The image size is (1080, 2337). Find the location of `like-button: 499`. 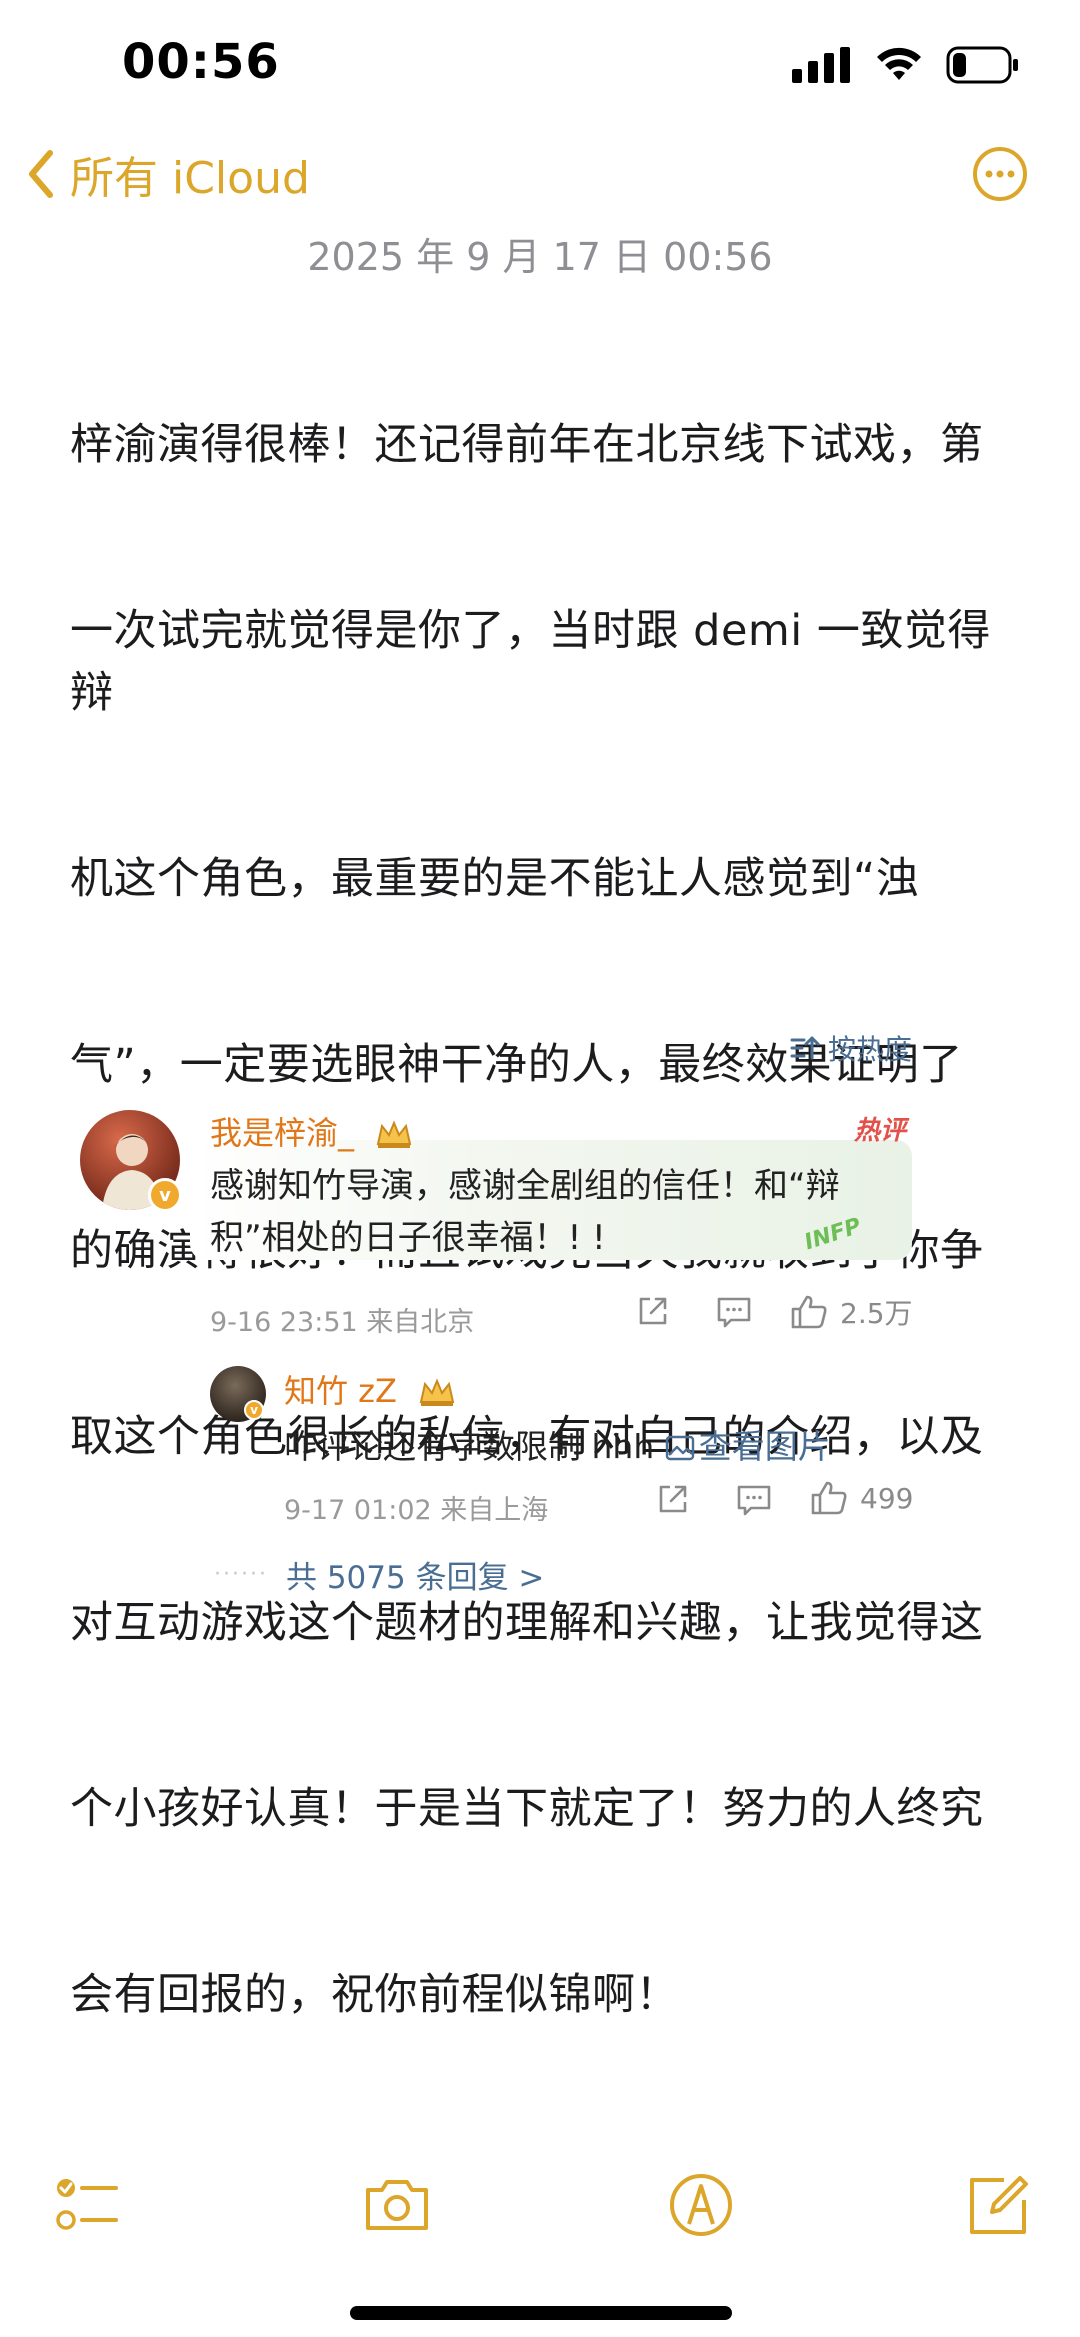

like-button: 499 is located at coordinates (861, 1498).